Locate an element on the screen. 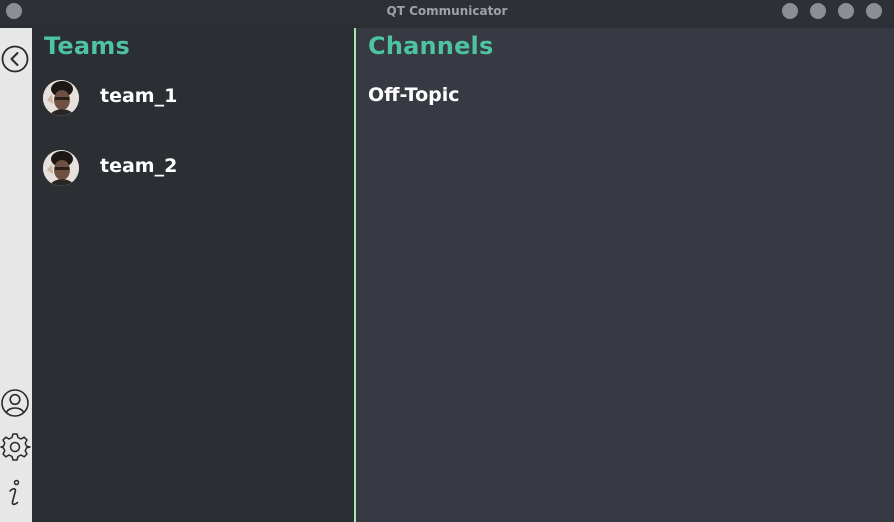 This screenshot has height=522, width=894. settings-gear-icon is located at coordinates (16, 447).